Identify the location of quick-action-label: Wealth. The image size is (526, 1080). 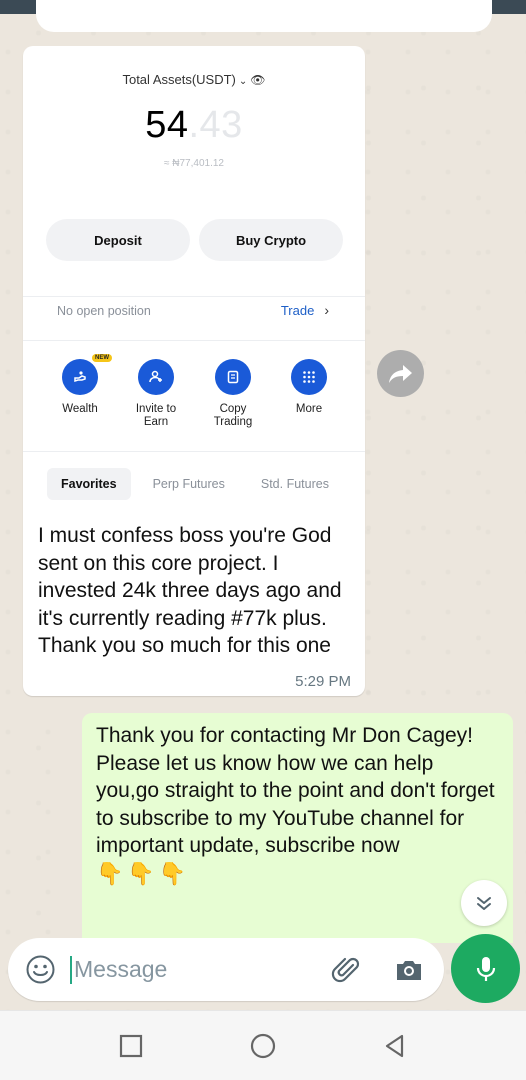
(80, 409).